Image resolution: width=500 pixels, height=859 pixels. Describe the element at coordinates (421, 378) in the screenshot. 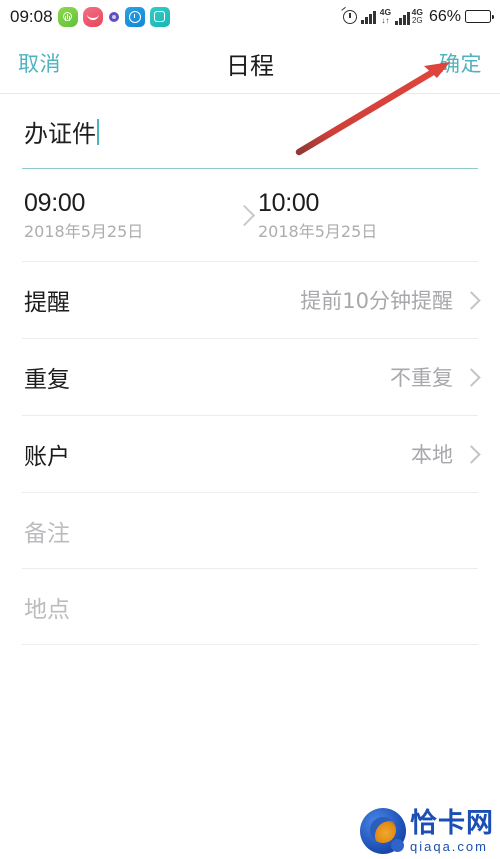

I see `option-value-repeat: 不重复` at that location.